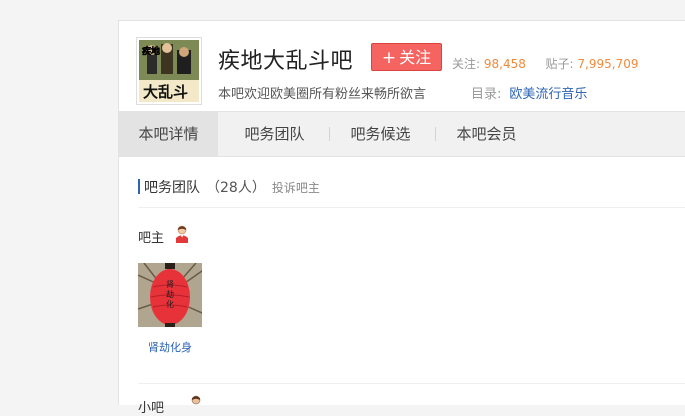  I want to click on forum-title: 疾地大乱斗吧, so click(285, 59).